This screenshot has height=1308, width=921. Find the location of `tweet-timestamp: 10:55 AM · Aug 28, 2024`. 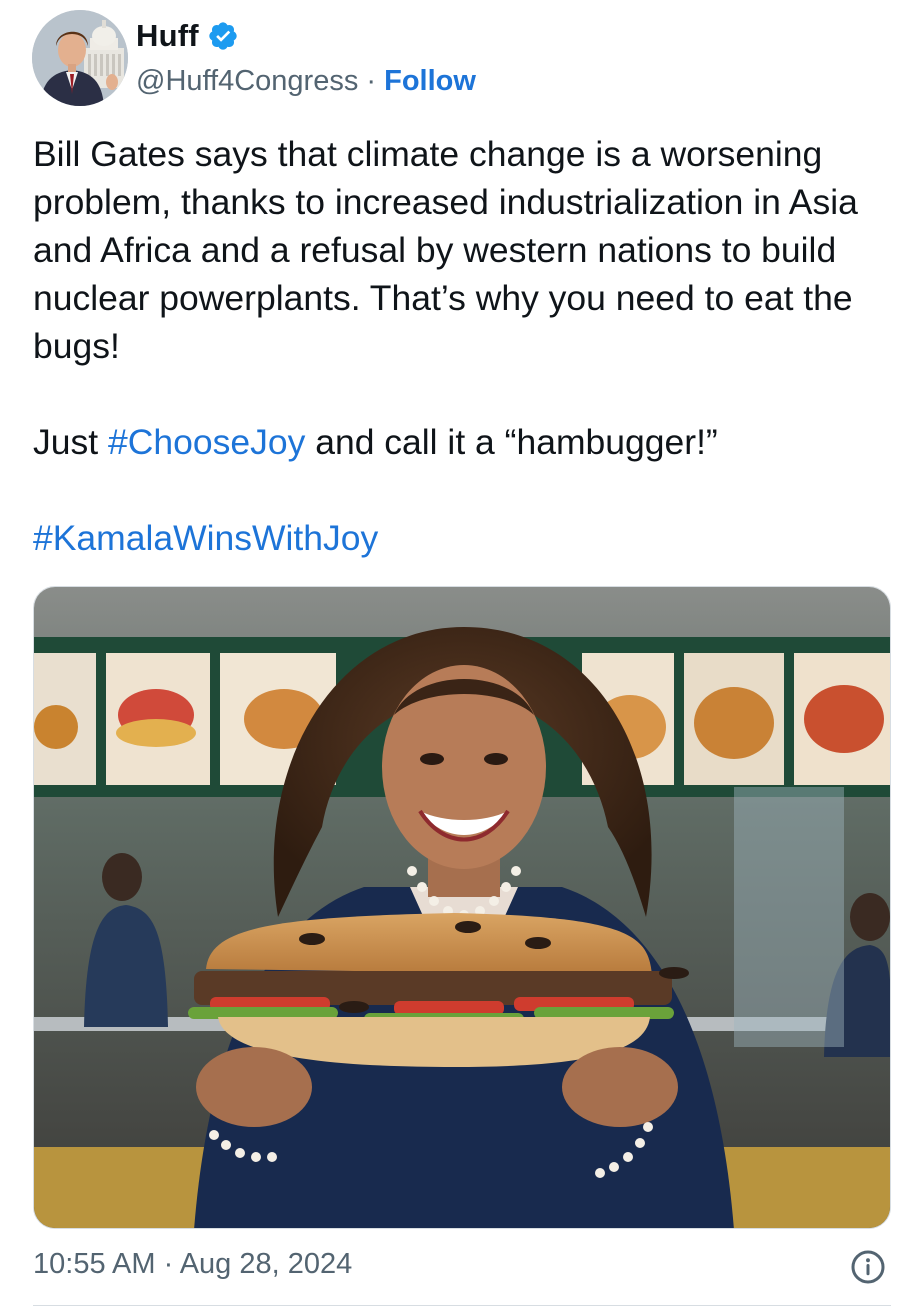

tweet-timestamp: 10:55 AM · Aug 28, 2024 is located at coordinates (192, 1264).